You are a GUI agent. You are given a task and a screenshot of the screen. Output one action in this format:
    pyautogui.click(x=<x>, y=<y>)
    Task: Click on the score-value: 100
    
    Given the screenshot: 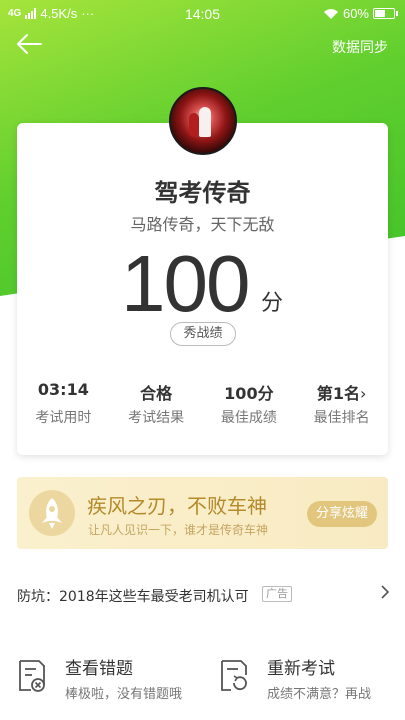 What is the action you would take?
    pyautogui.click(x=185, y=283)
    